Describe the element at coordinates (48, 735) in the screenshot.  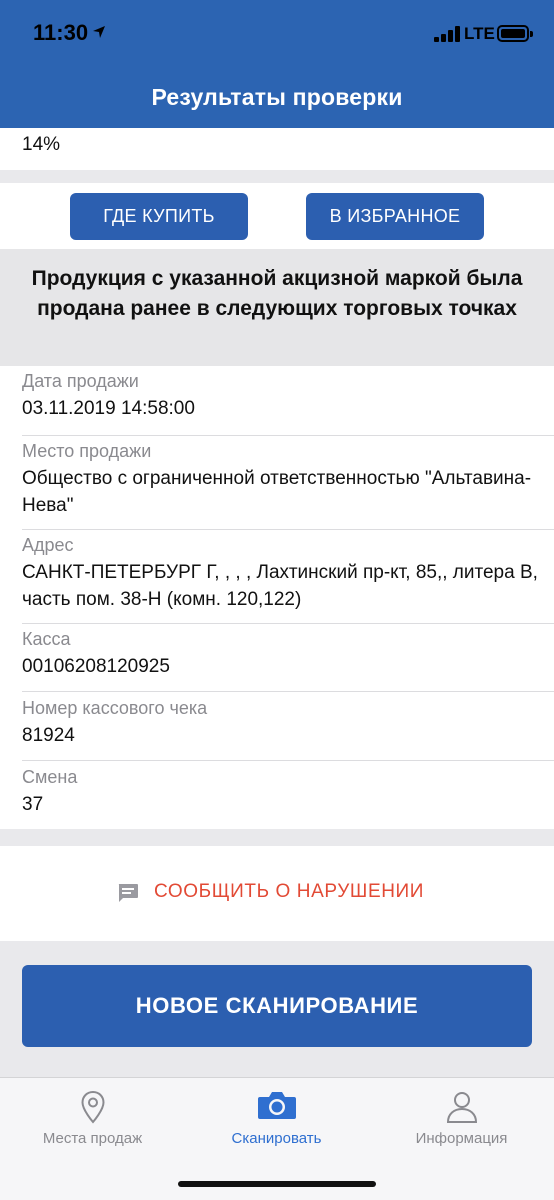
I see `detail-value: 81924` at that location.